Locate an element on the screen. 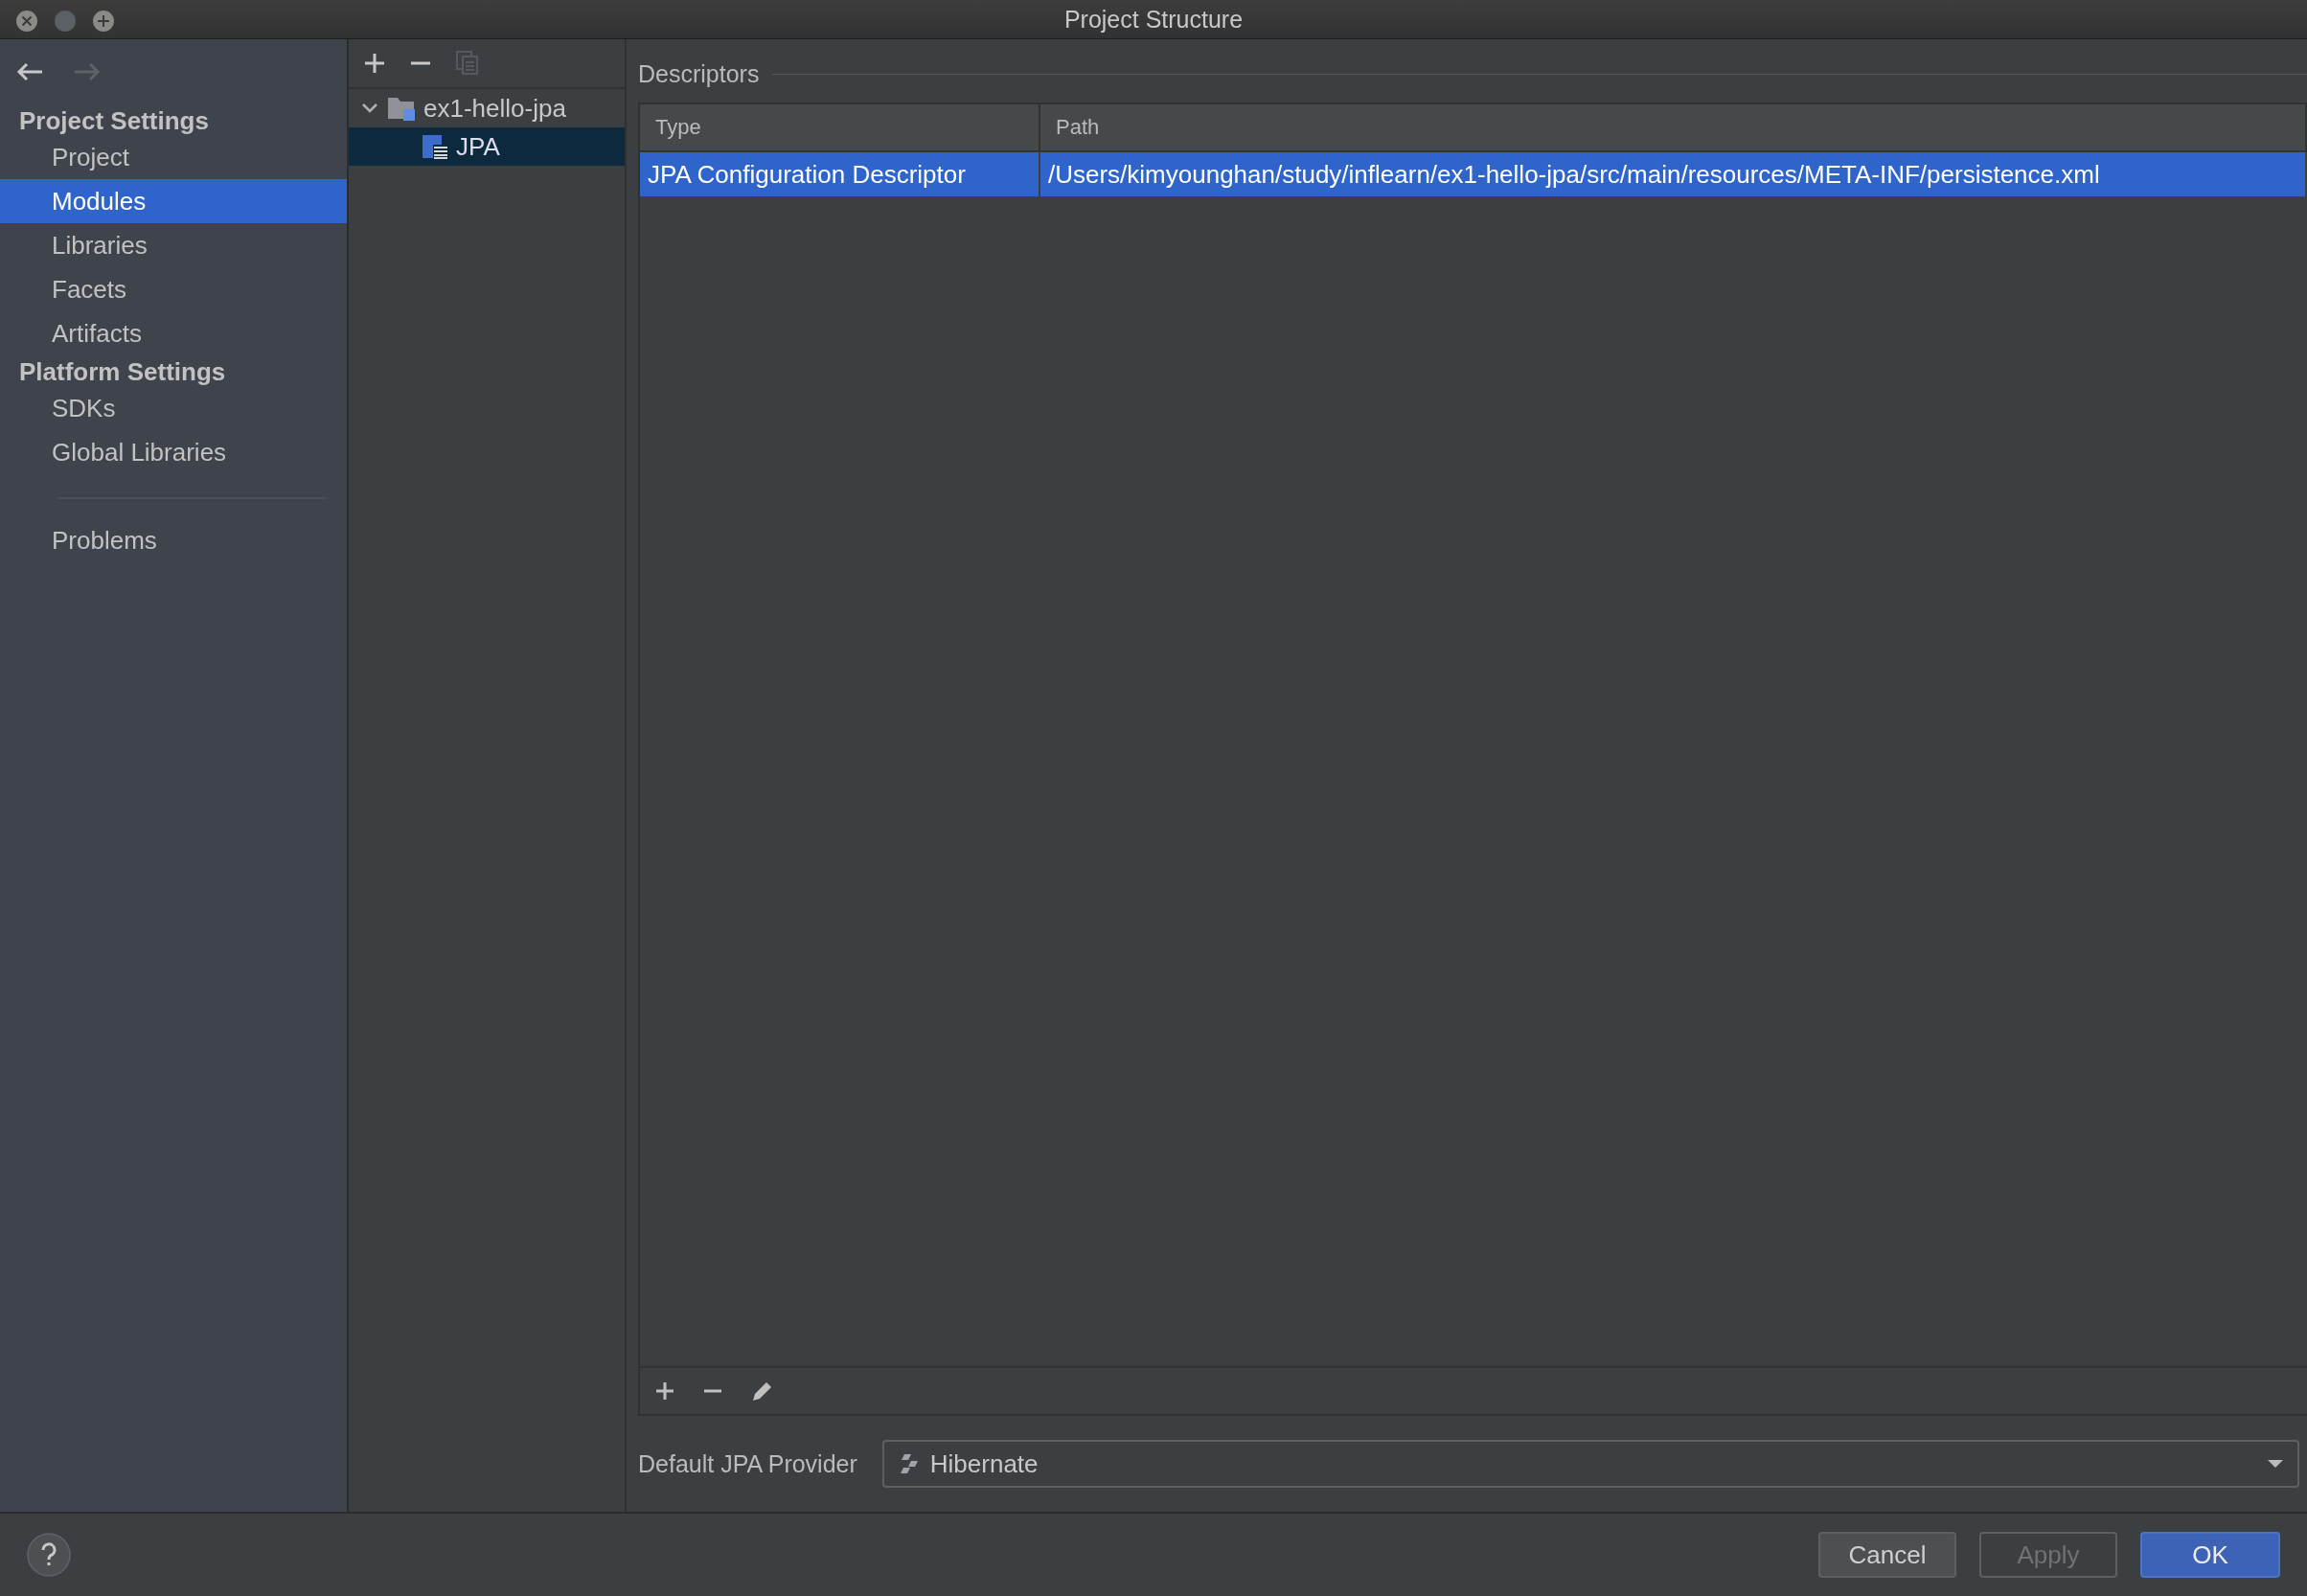 Image resolution: width=2307 pixels, height=1596 pixels. folder-icon is located at coordinates (402, 108).